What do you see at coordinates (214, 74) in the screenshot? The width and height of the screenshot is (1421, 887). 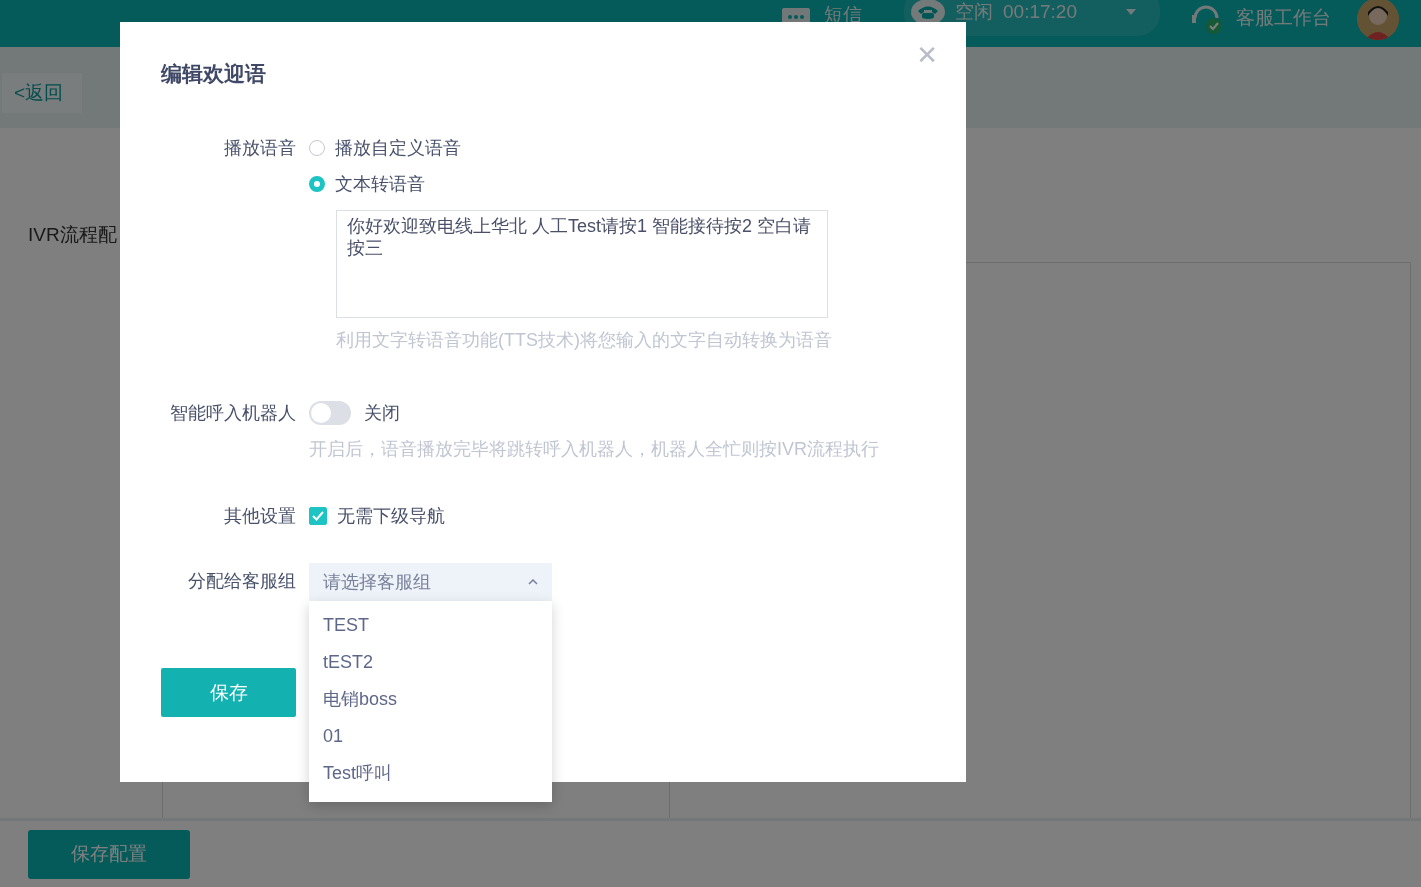 I see `dialog-title: 编辑欢迎语` at bounding box center [214, 74].